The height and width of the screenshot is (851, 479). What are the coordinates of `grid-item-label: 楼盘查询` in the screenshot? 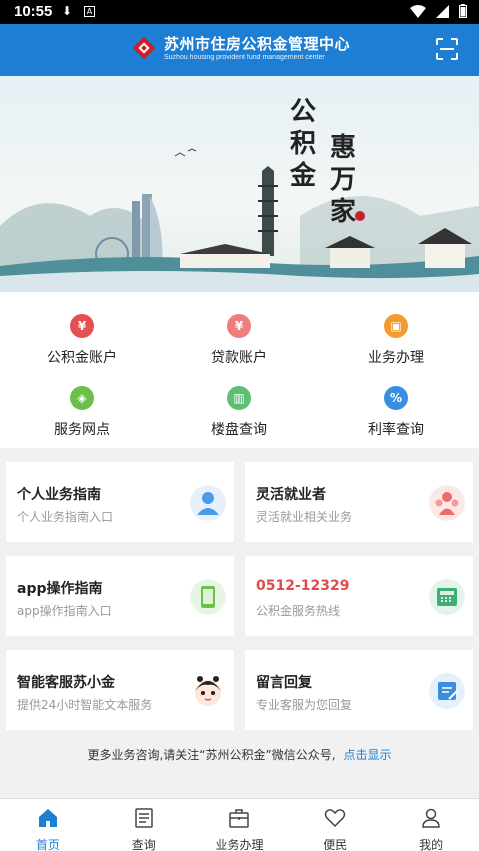 It's located at (239, 430).